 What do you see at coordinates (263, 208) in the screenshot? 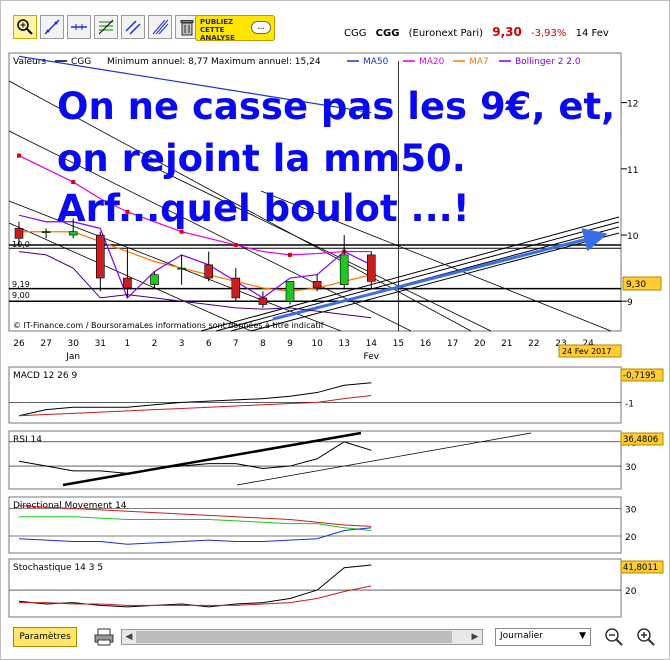
I see `annotation-line-3: Arf...quel boulot ...!` at bounding box center [263, 208].